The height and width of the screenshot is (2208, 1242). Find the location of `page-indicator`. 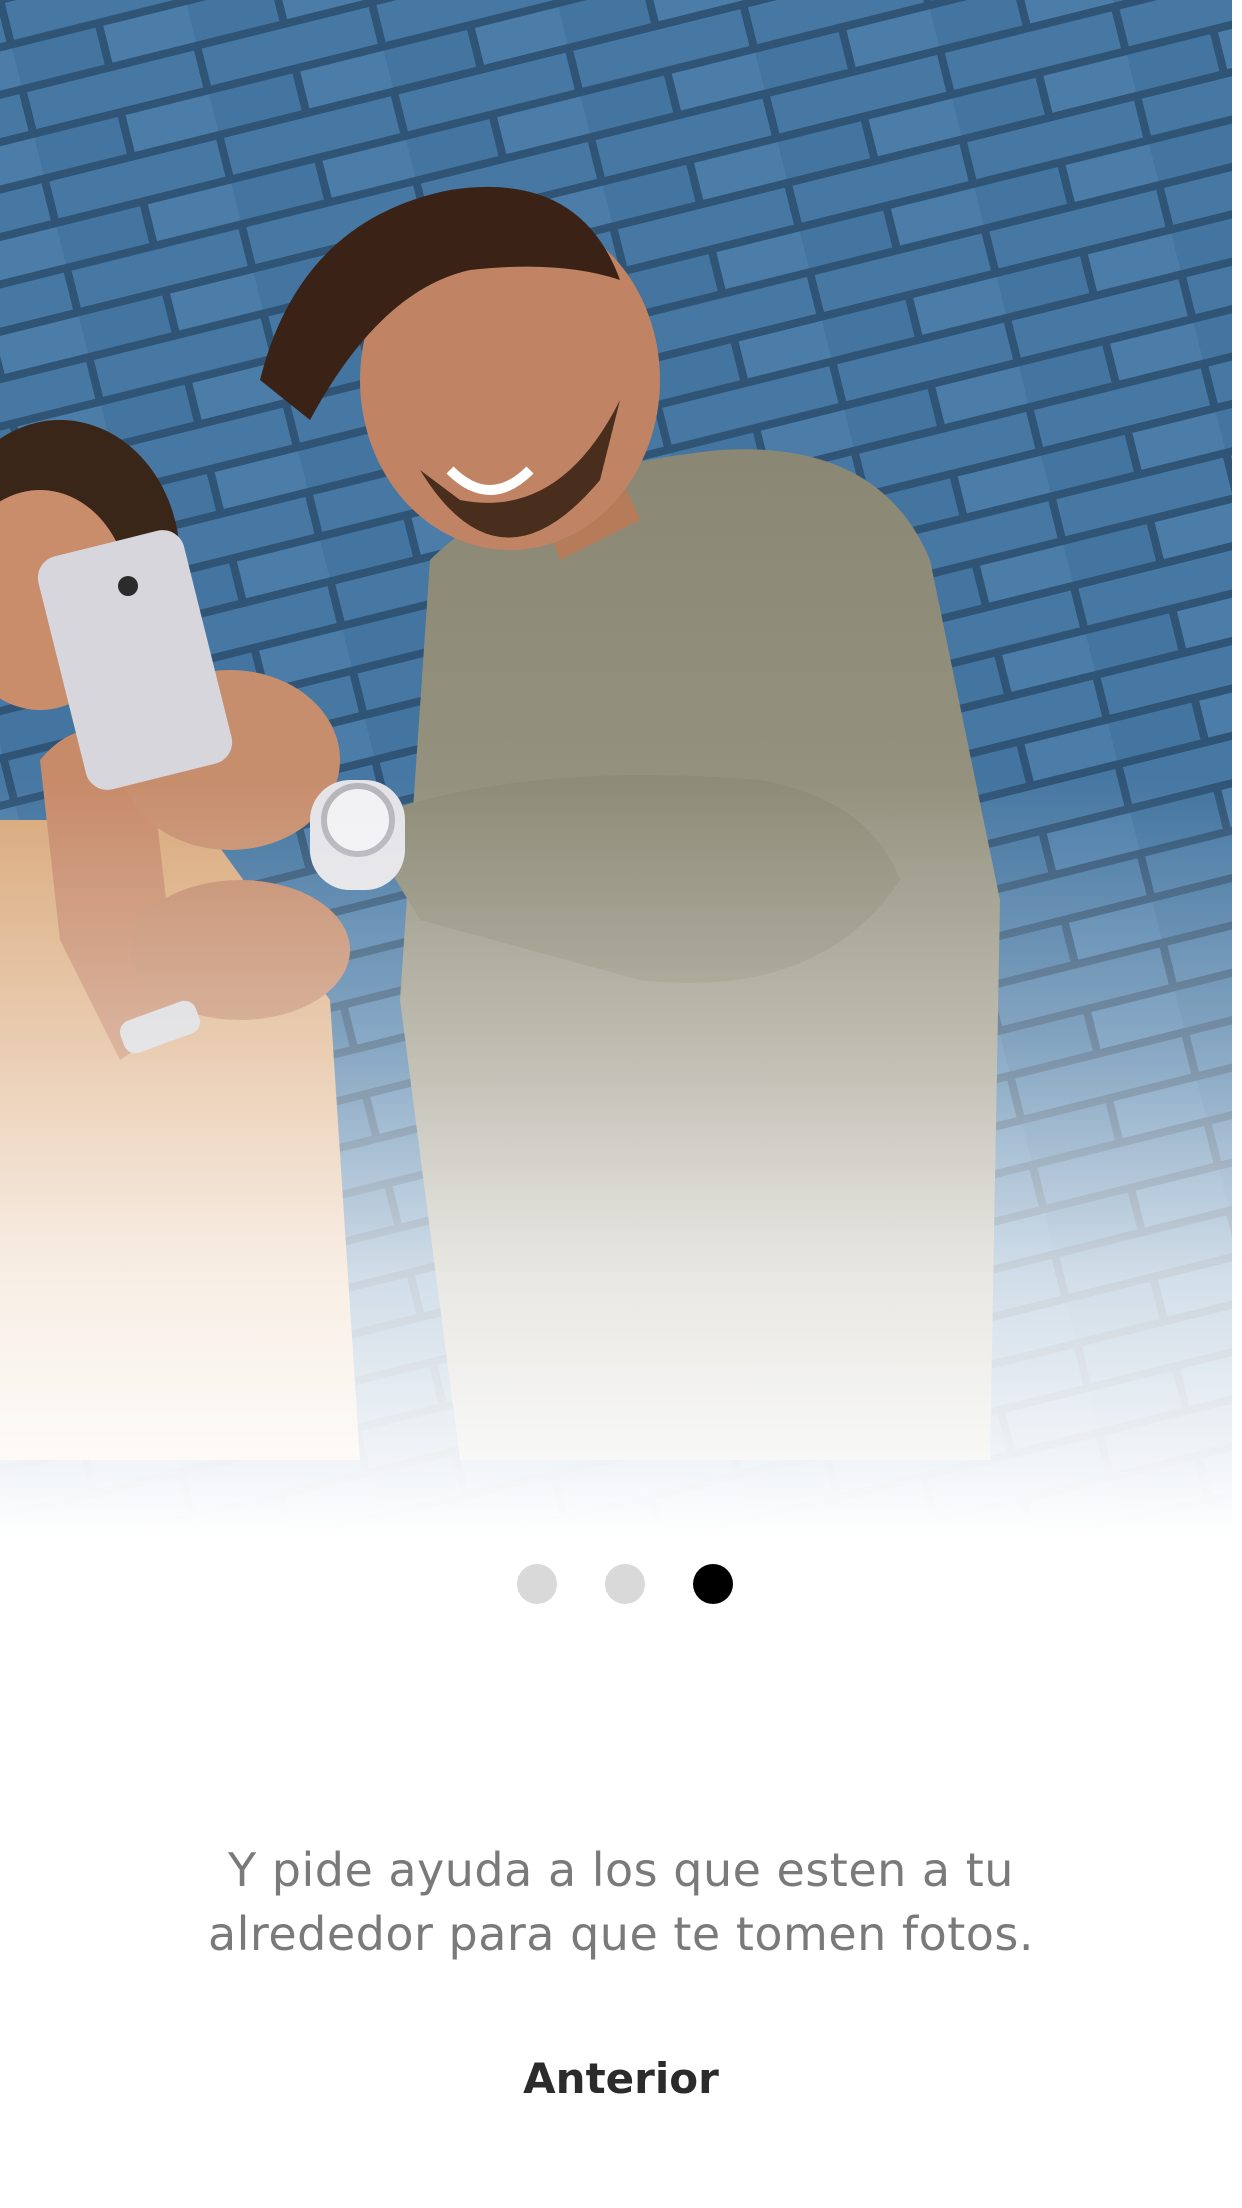

page-indicator is located at coordinates (621, 1584).